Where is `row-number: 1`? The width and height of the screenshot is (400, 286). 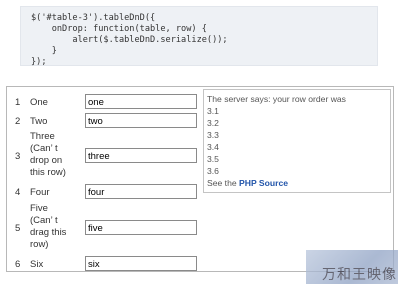 row-number: 1 is located at coordinates (18, 102).